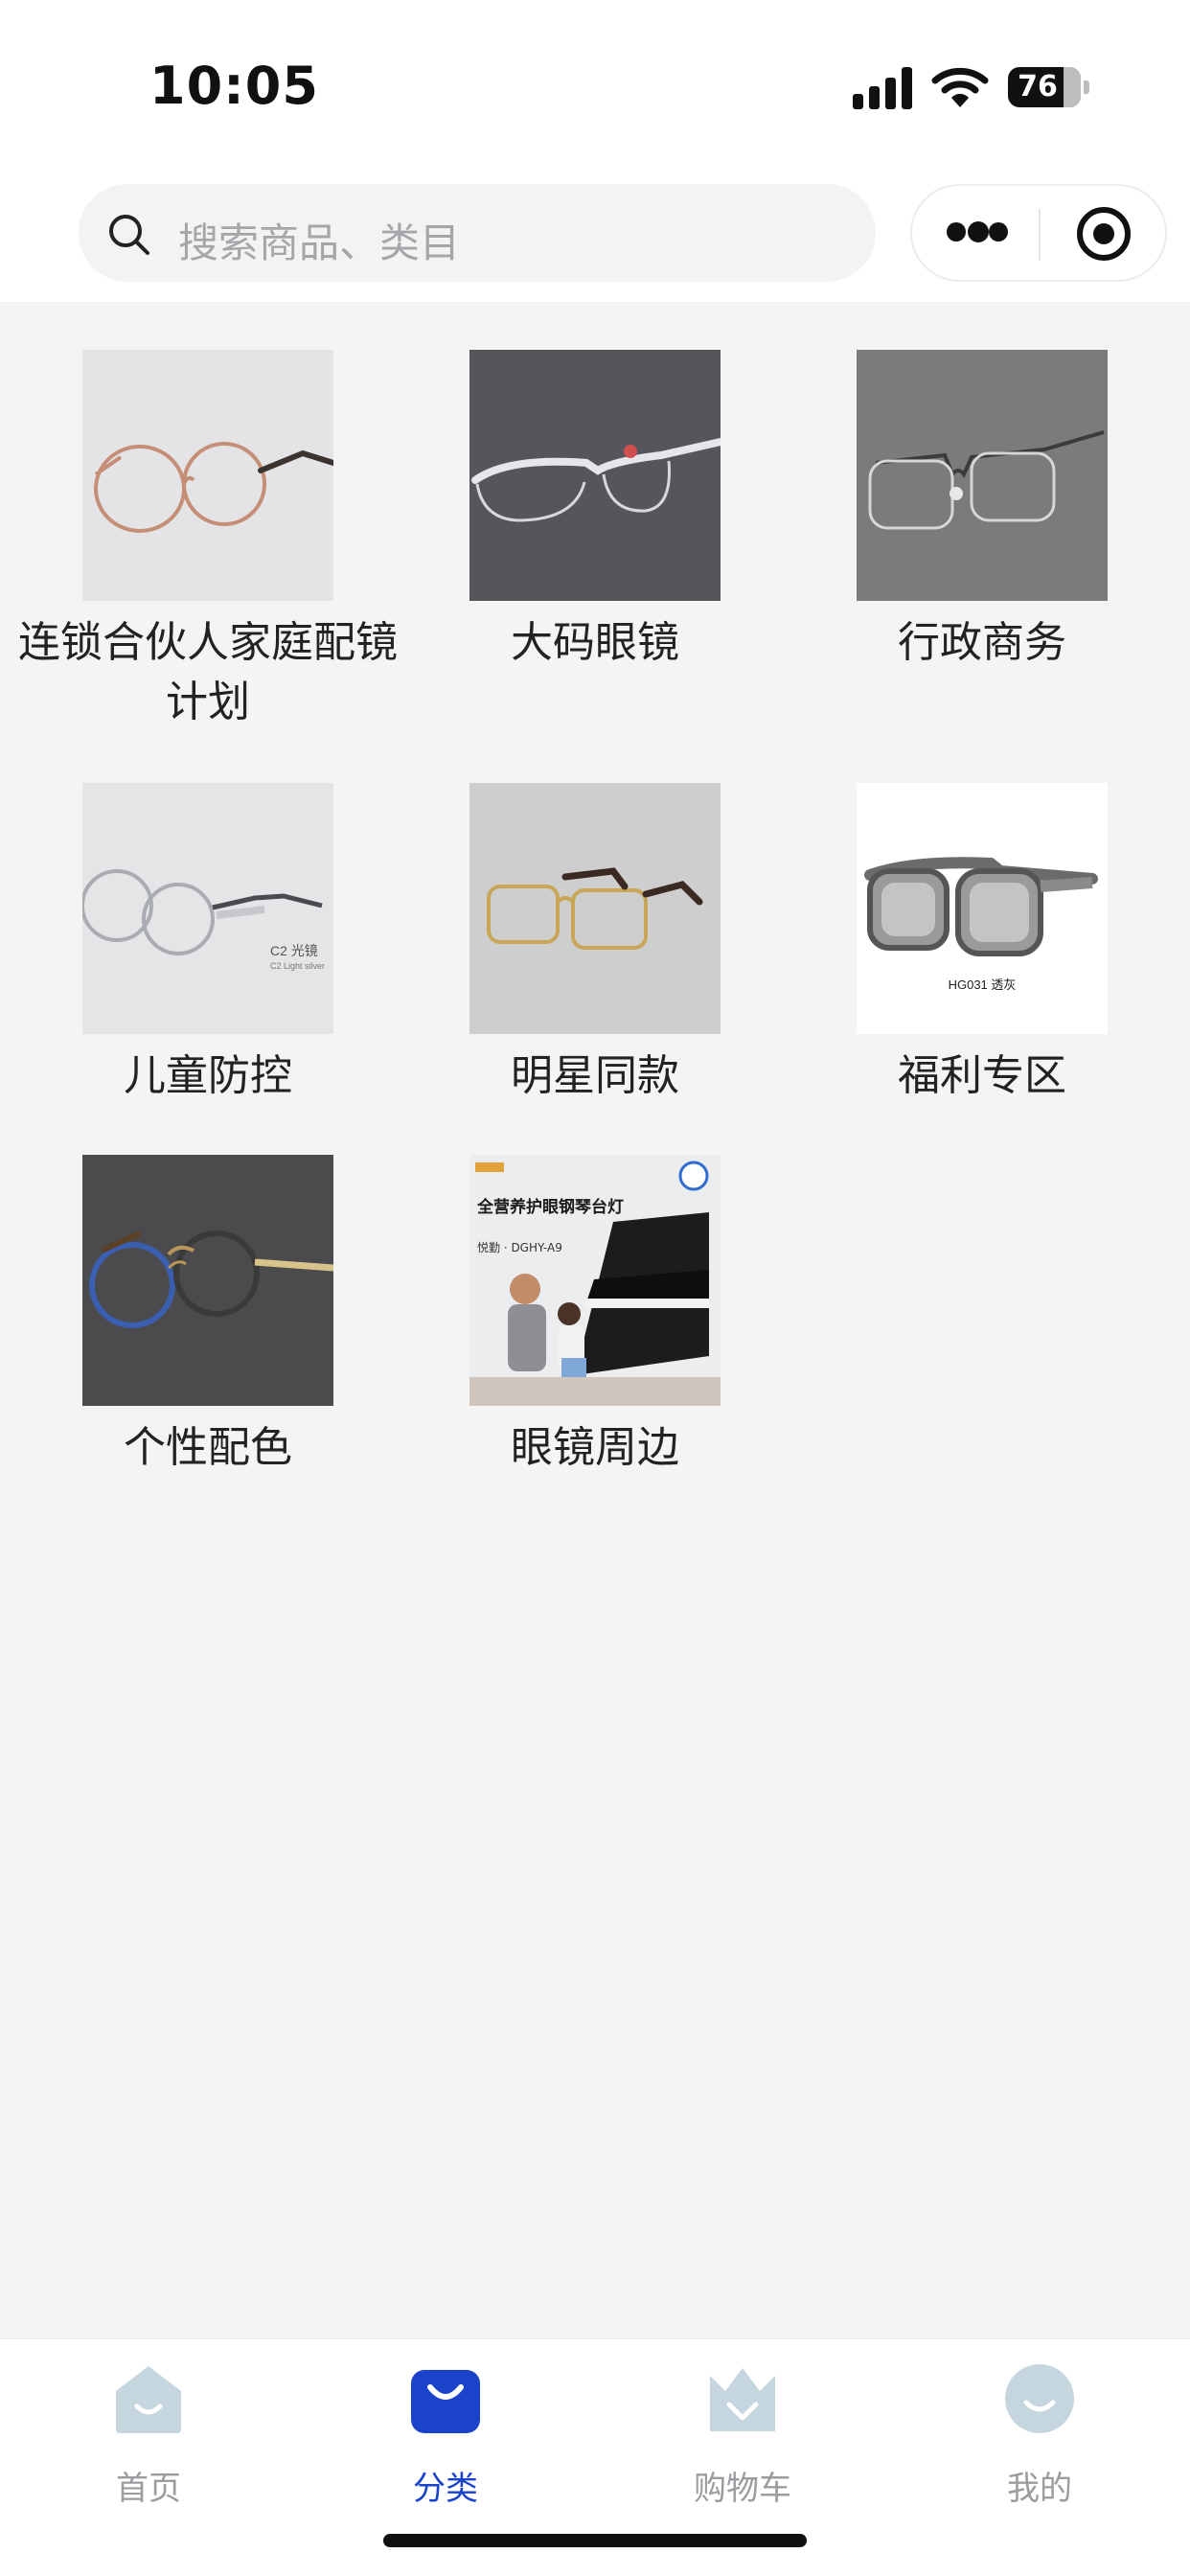 This screenshot has width=1190, height=2576. Describe the element at coordinates (1087, 87) in the screenshot. I see `battery-cap` at that location.